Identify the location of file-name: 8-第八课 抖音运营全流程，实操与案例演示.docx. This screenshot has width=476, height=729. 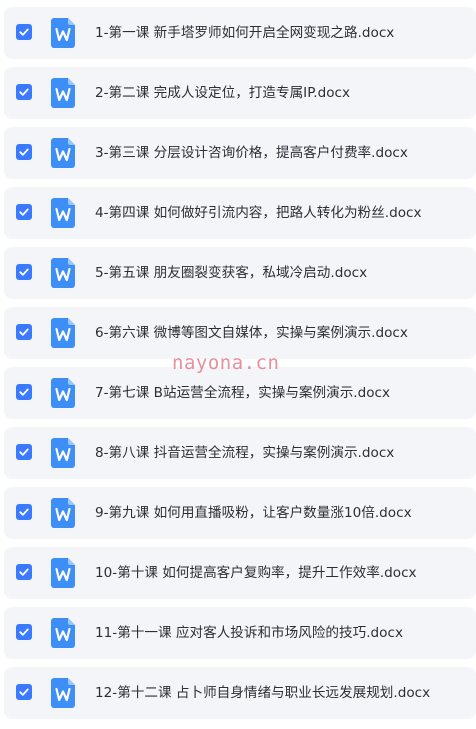
(244, 453).